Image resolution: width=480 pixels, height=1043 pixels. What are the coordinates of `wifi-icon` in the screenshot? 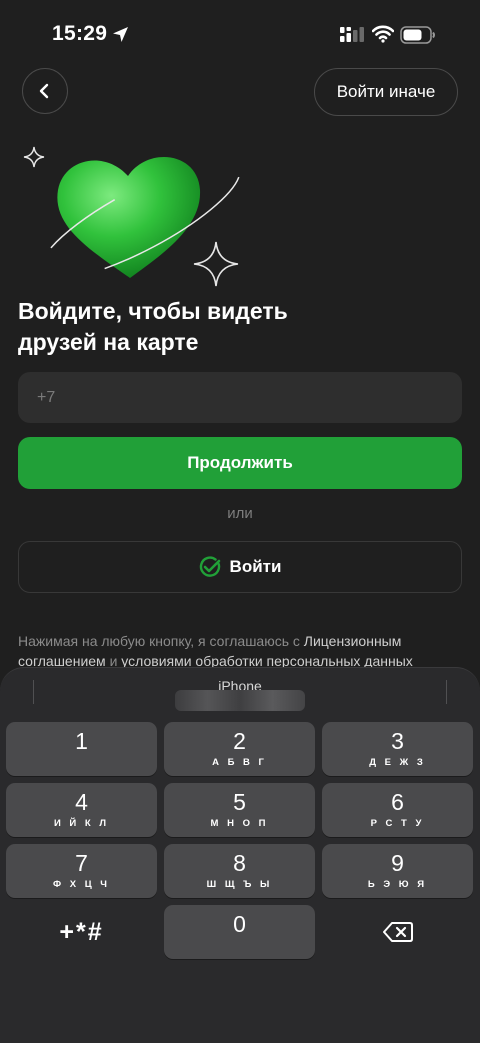 It's located at (383, 34).